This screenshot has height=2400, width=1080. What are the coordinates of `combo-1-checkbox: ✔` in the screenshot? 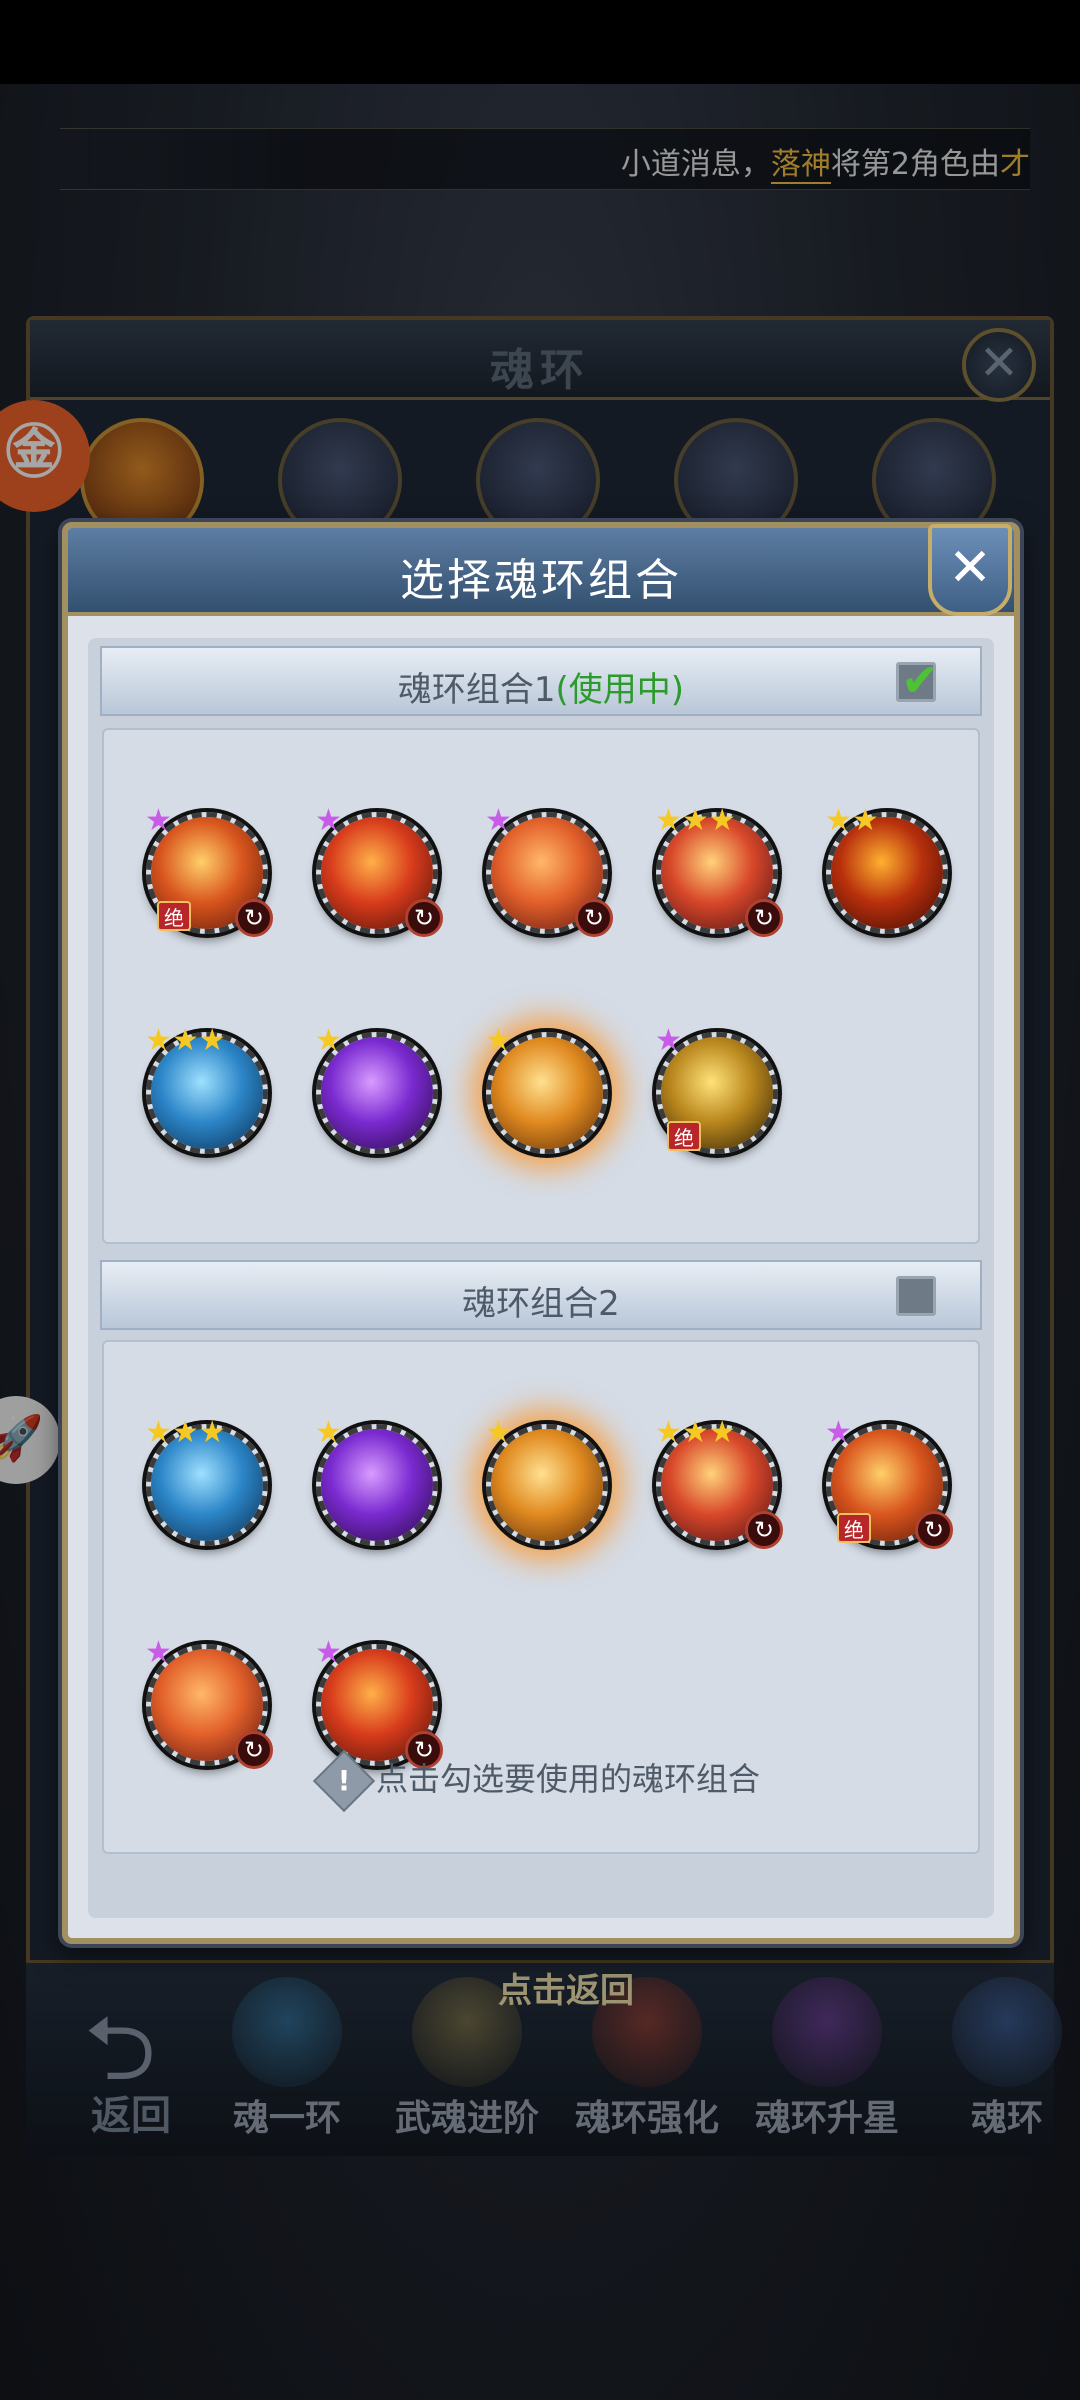 It's located at (918, 680).